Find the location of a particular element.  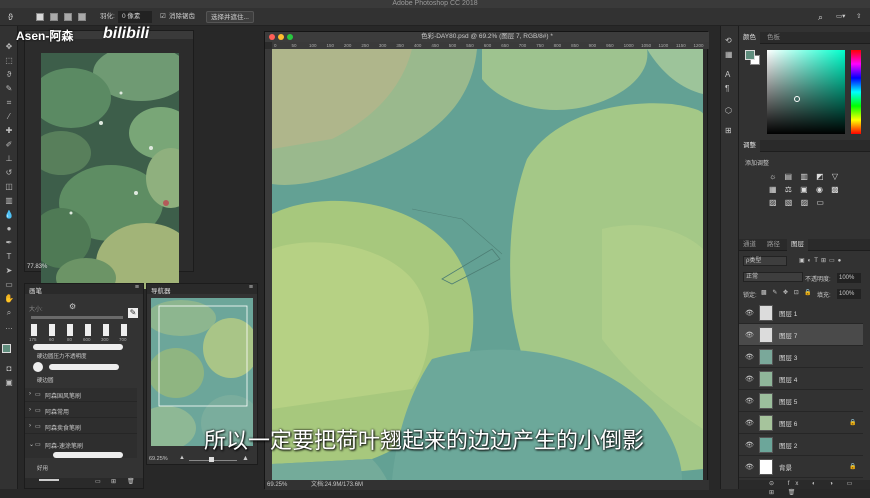

screen-mode-icon: ▣ is located at coordinates (9, 383).